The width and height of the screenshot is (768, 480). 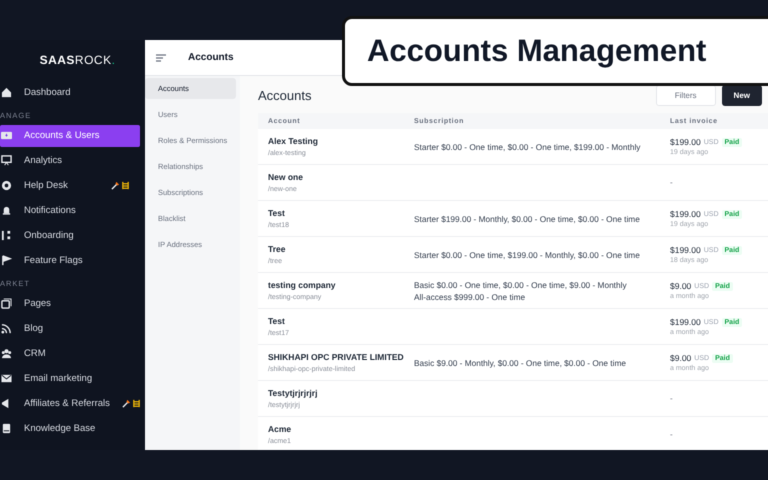 What do you see at coordinates (686, 95) in the screenshot?
I see `filters-button: Filters` at bounding box center [686, 95].